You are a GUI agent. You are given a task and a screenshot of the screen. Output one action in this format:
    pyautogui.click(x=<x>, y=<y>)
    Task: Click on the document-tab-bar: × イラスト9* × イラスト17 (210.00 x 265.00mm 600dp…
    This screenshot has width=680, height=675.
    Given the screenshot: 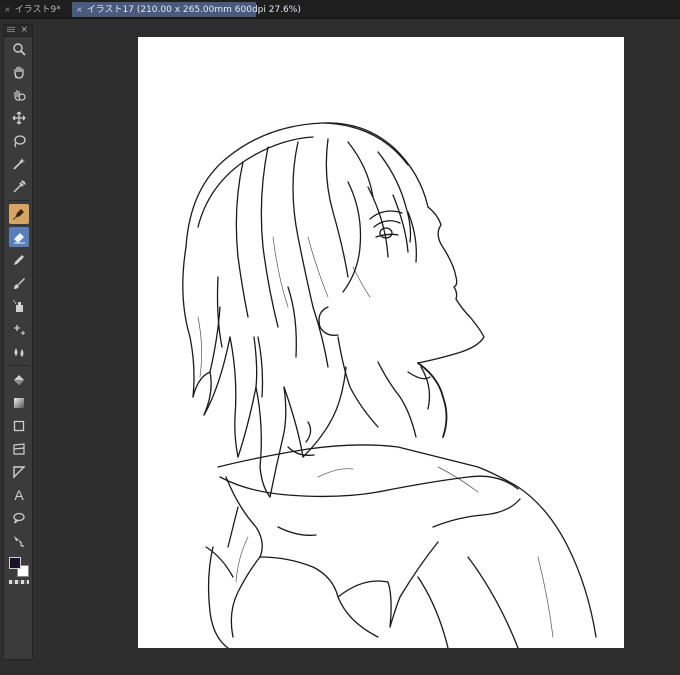 What is the action you would take?
    pyautogui.click(x=340, y=9)
    